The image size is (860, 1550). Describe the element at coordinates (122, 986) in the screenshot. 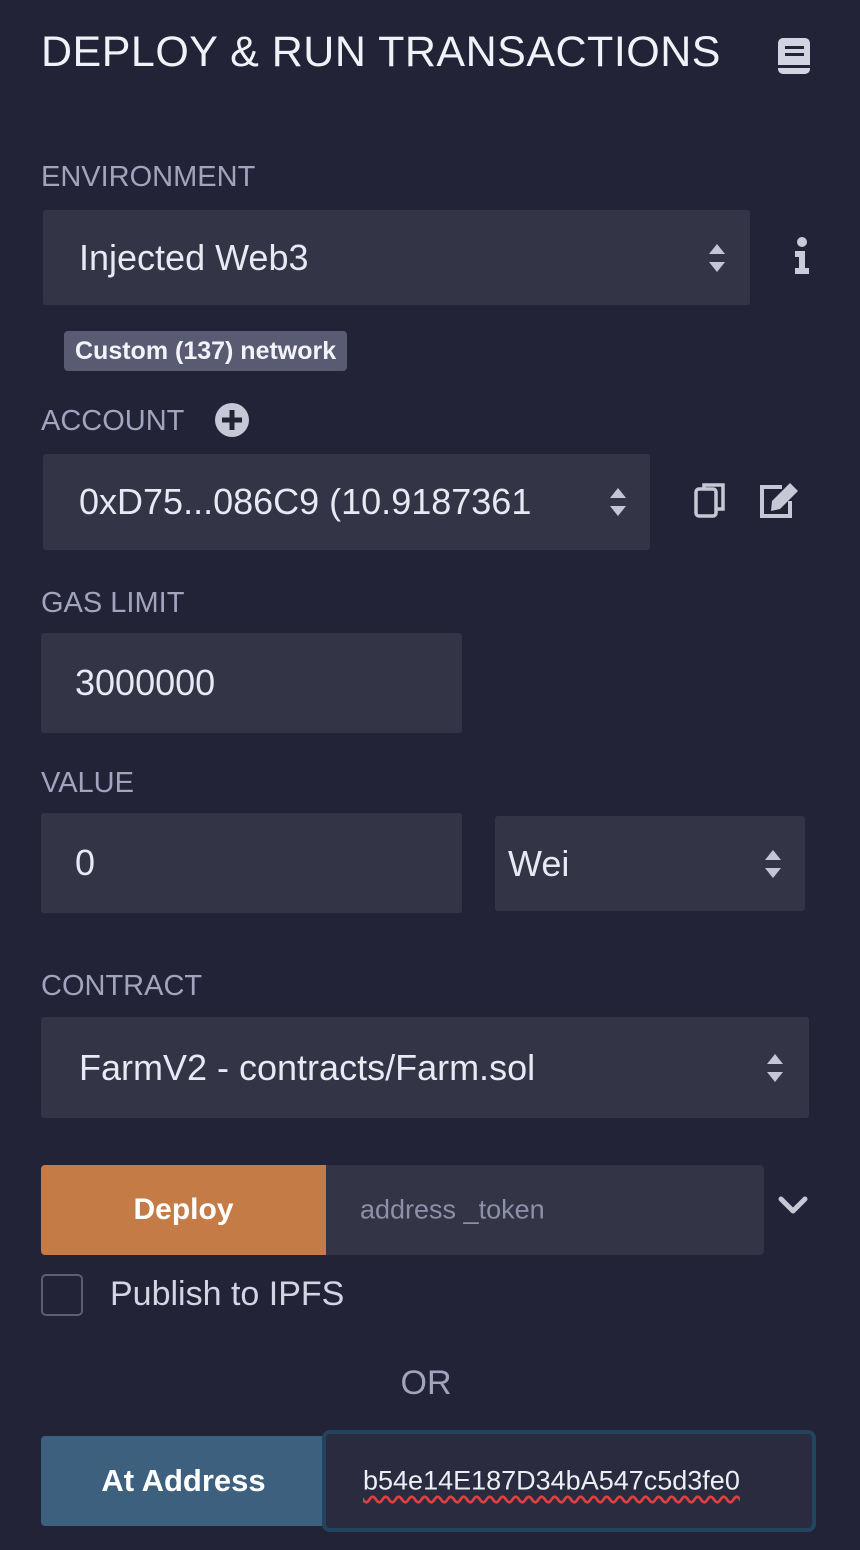

I see `contract-label: CONTRACT` at that location.